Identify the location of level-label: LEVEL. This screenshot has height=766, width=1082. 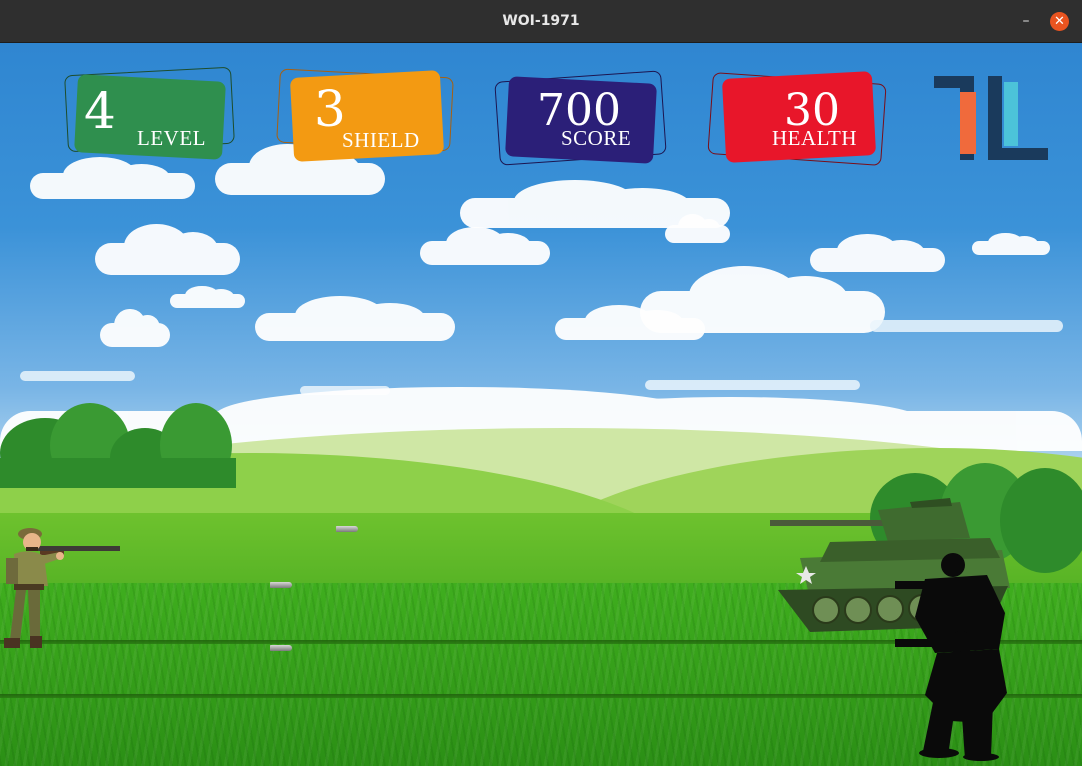
(171, 138).